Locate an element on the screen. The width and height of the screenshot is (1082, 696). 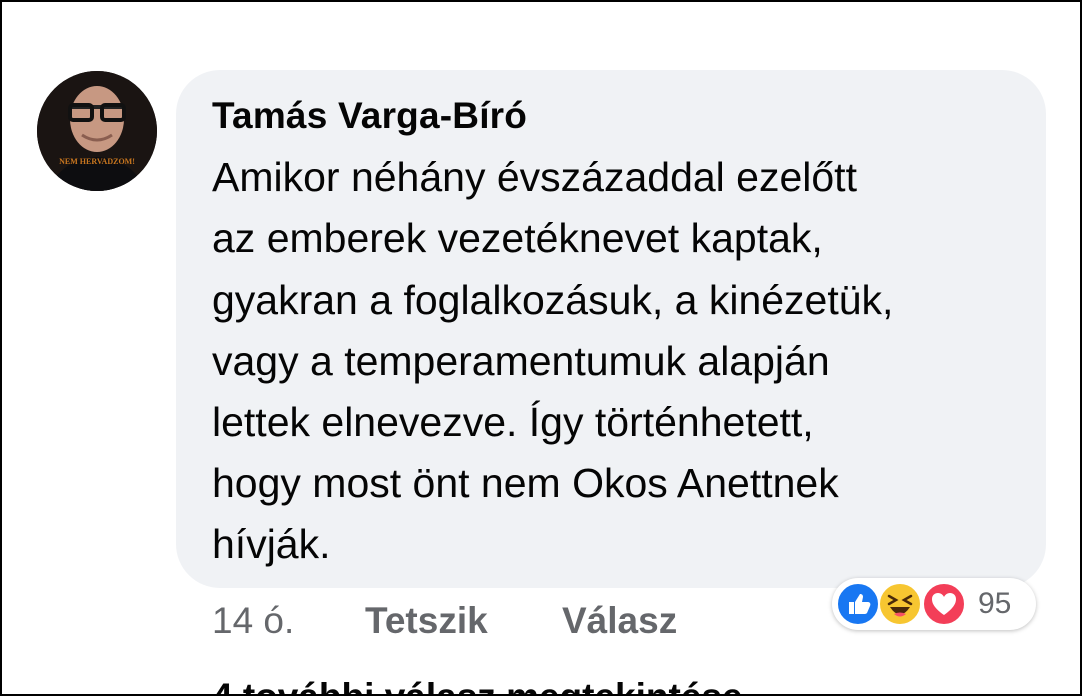
comment-text-line-1: Amikor néhány évszázaddal ezelőtt is located at coordinates (534, 177).